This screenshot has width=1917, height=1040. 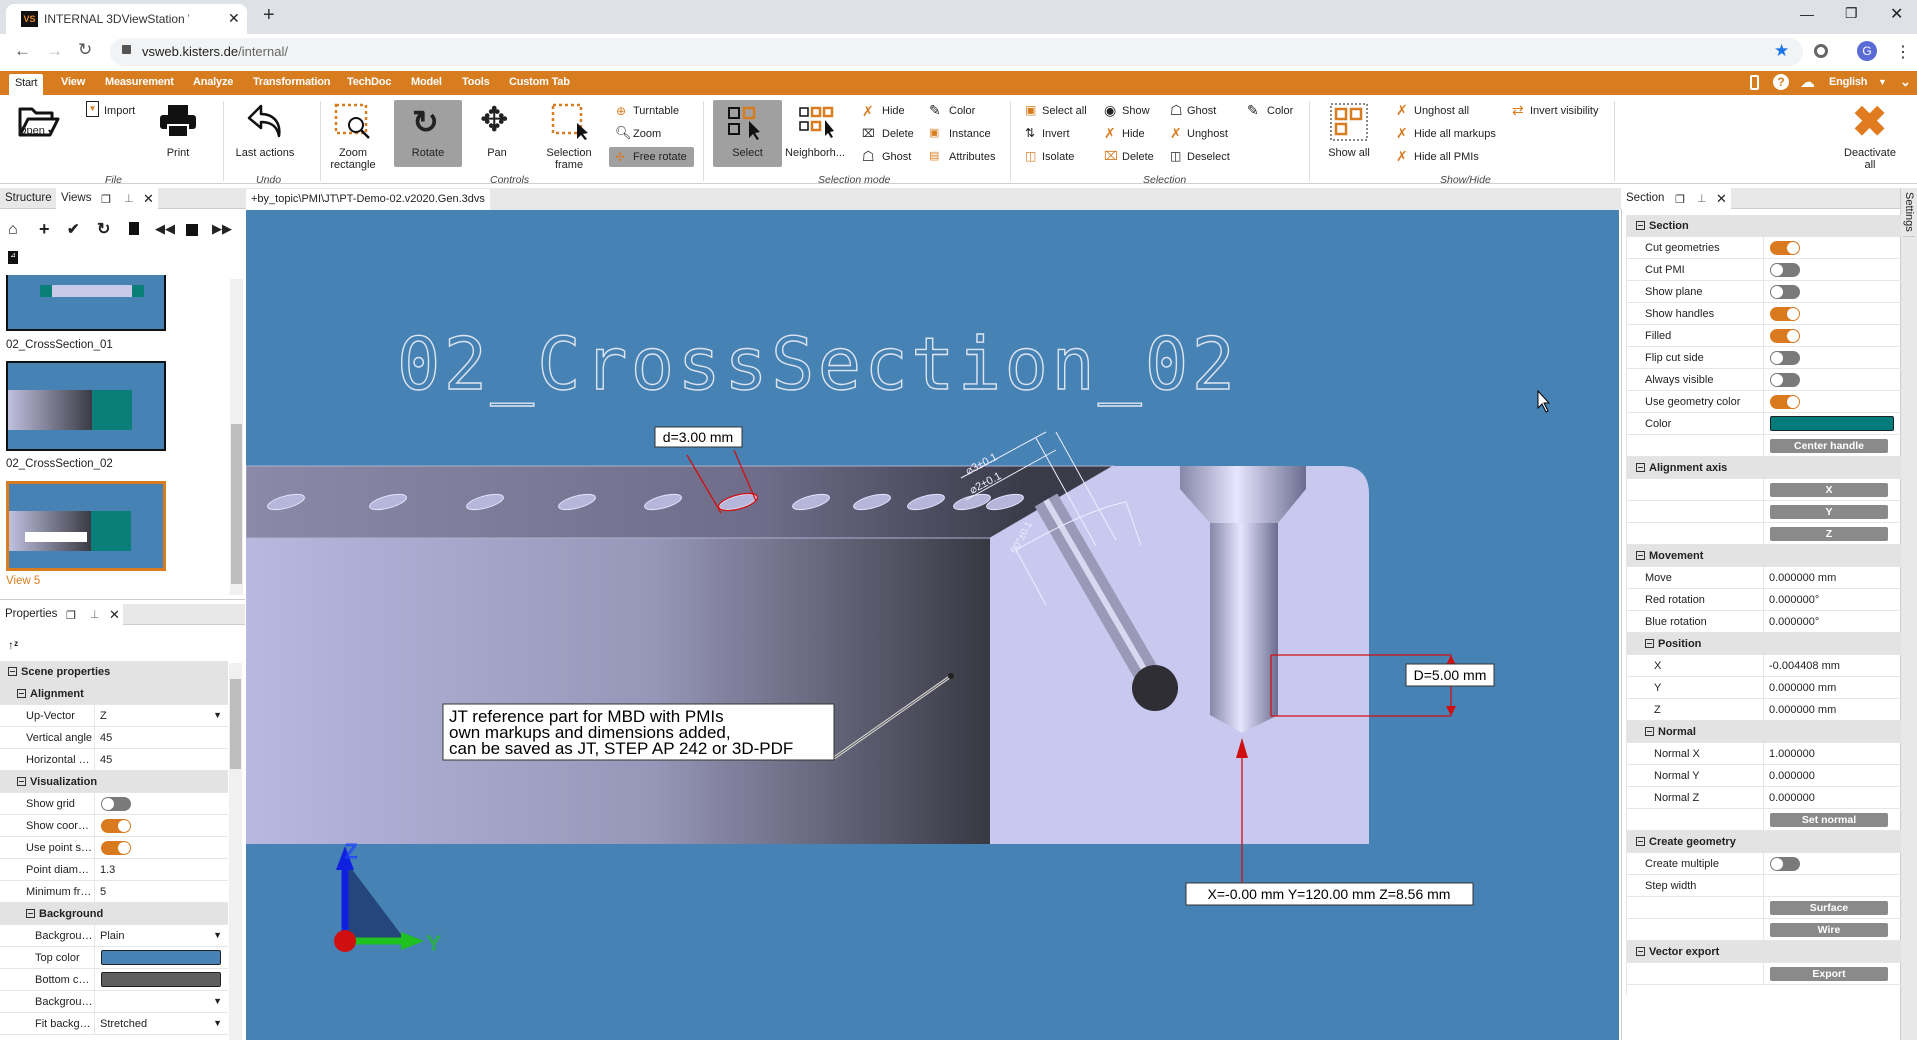 I want to click on browser-menu-icon: ⋮, so click(x=1903, y=52).